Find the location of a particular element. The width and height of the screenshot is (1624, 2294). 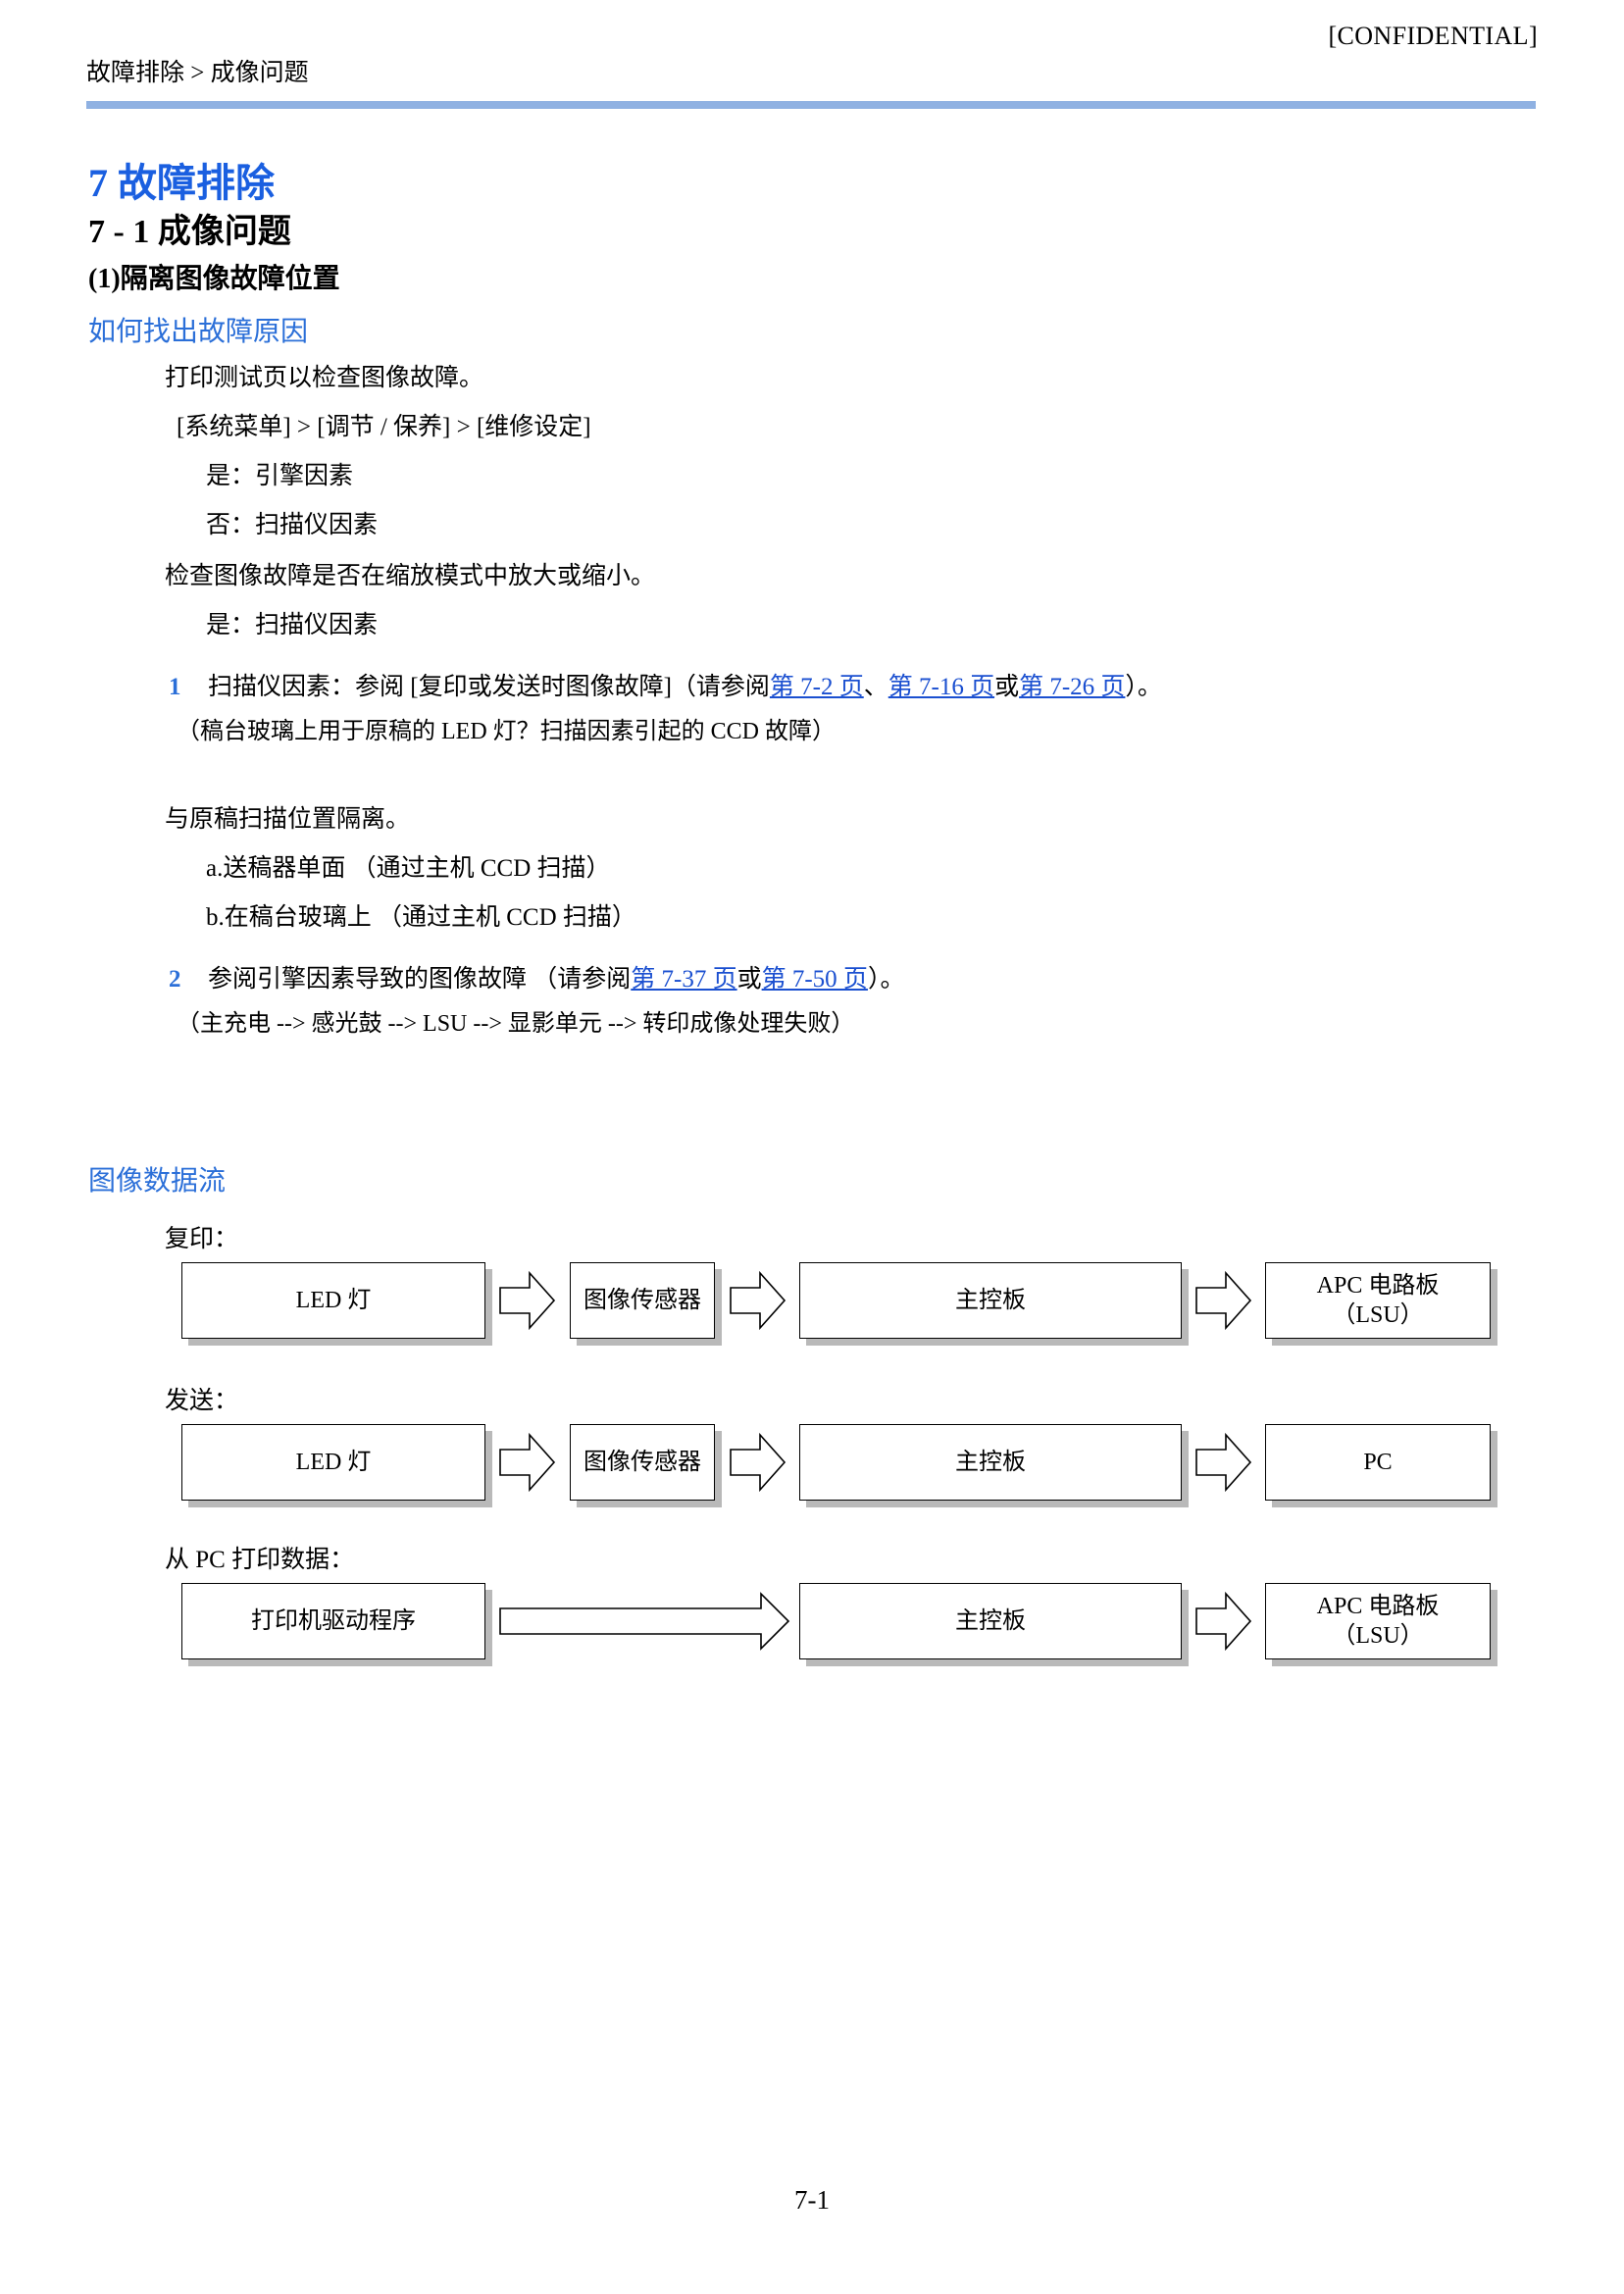

flow-label-print-from-pc: 从 PC 打印数据： is located at coordinates (260, 1560).